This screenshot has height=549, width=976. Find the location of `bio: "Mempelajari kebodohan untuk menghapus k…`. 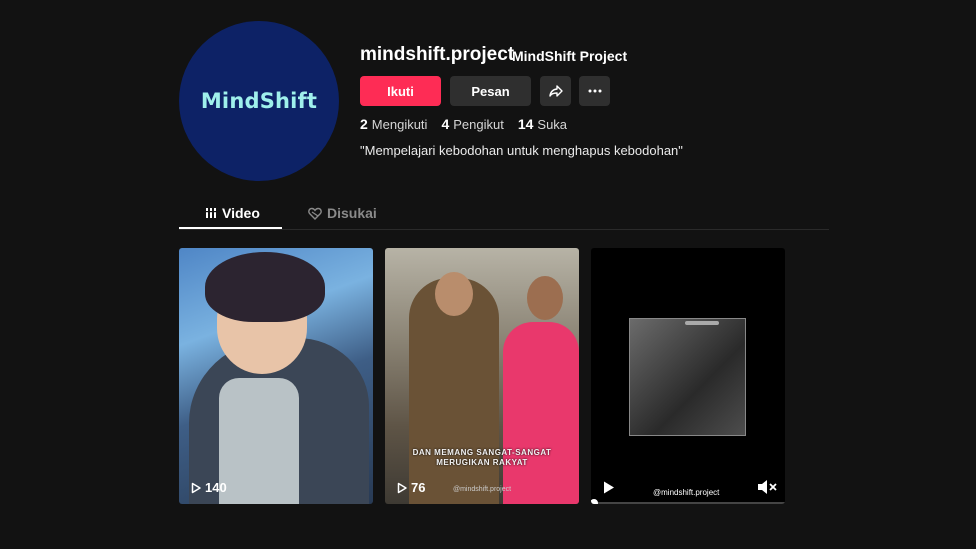

bio: "Mempelajari kebodohan untuk menghapus k… is located at coordinates (521, 150).